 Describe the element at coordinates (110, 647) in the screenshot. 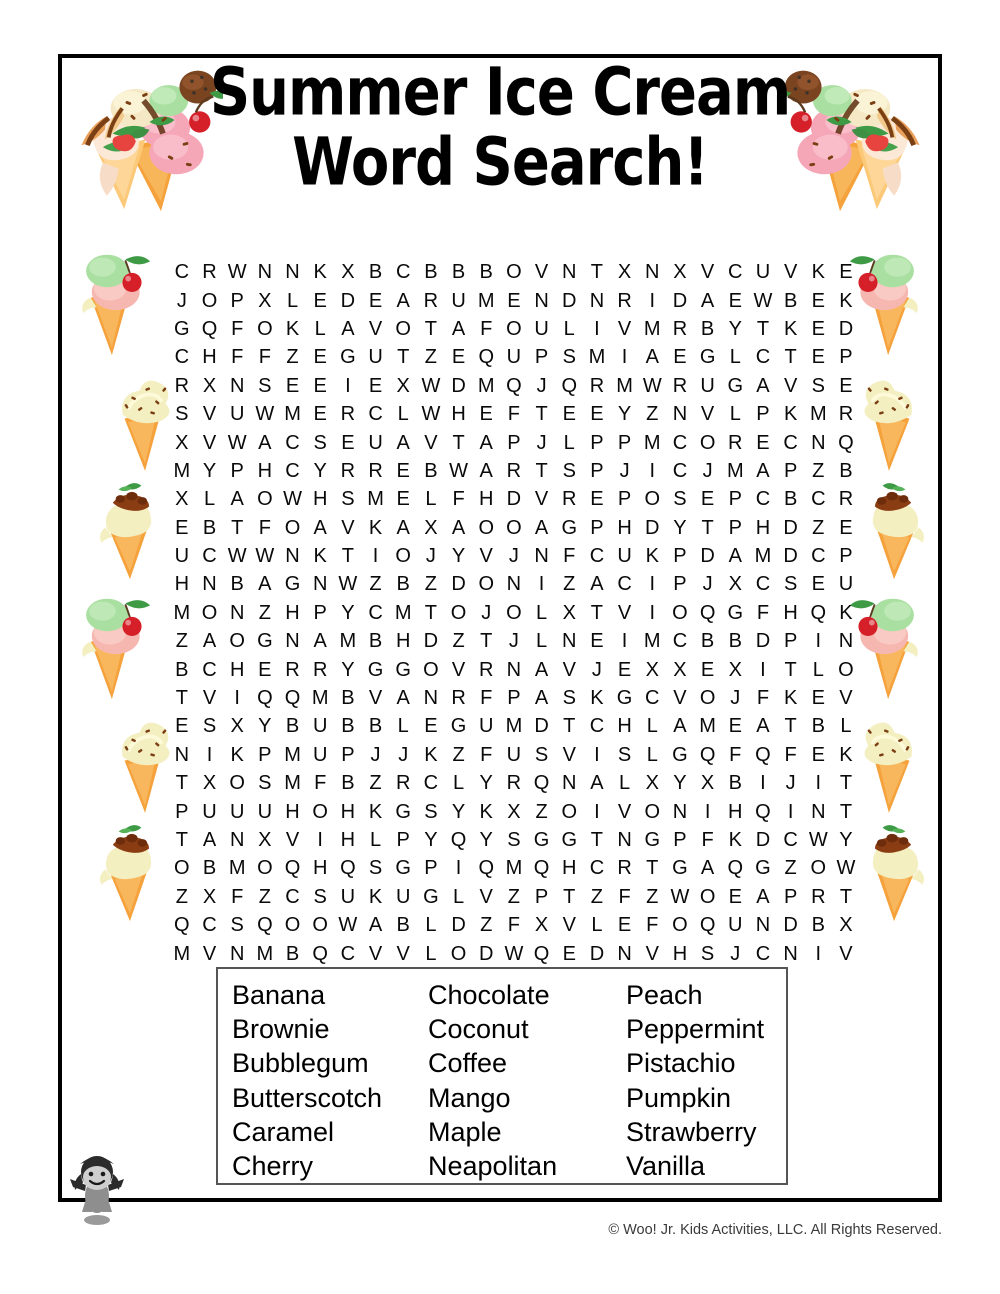

I see `cherry-double-scoop-cone-icon` at that location.